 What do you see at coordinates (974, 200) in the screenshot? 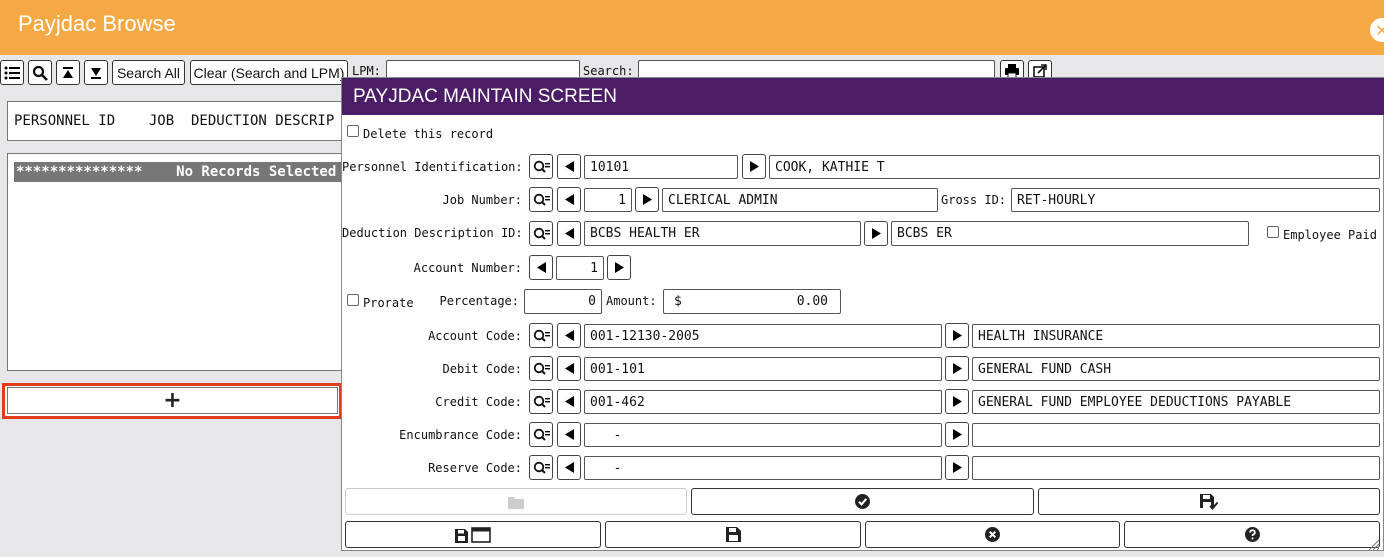
I see `gross-id-label: Gross ID:` at bounding box center [974, 200].